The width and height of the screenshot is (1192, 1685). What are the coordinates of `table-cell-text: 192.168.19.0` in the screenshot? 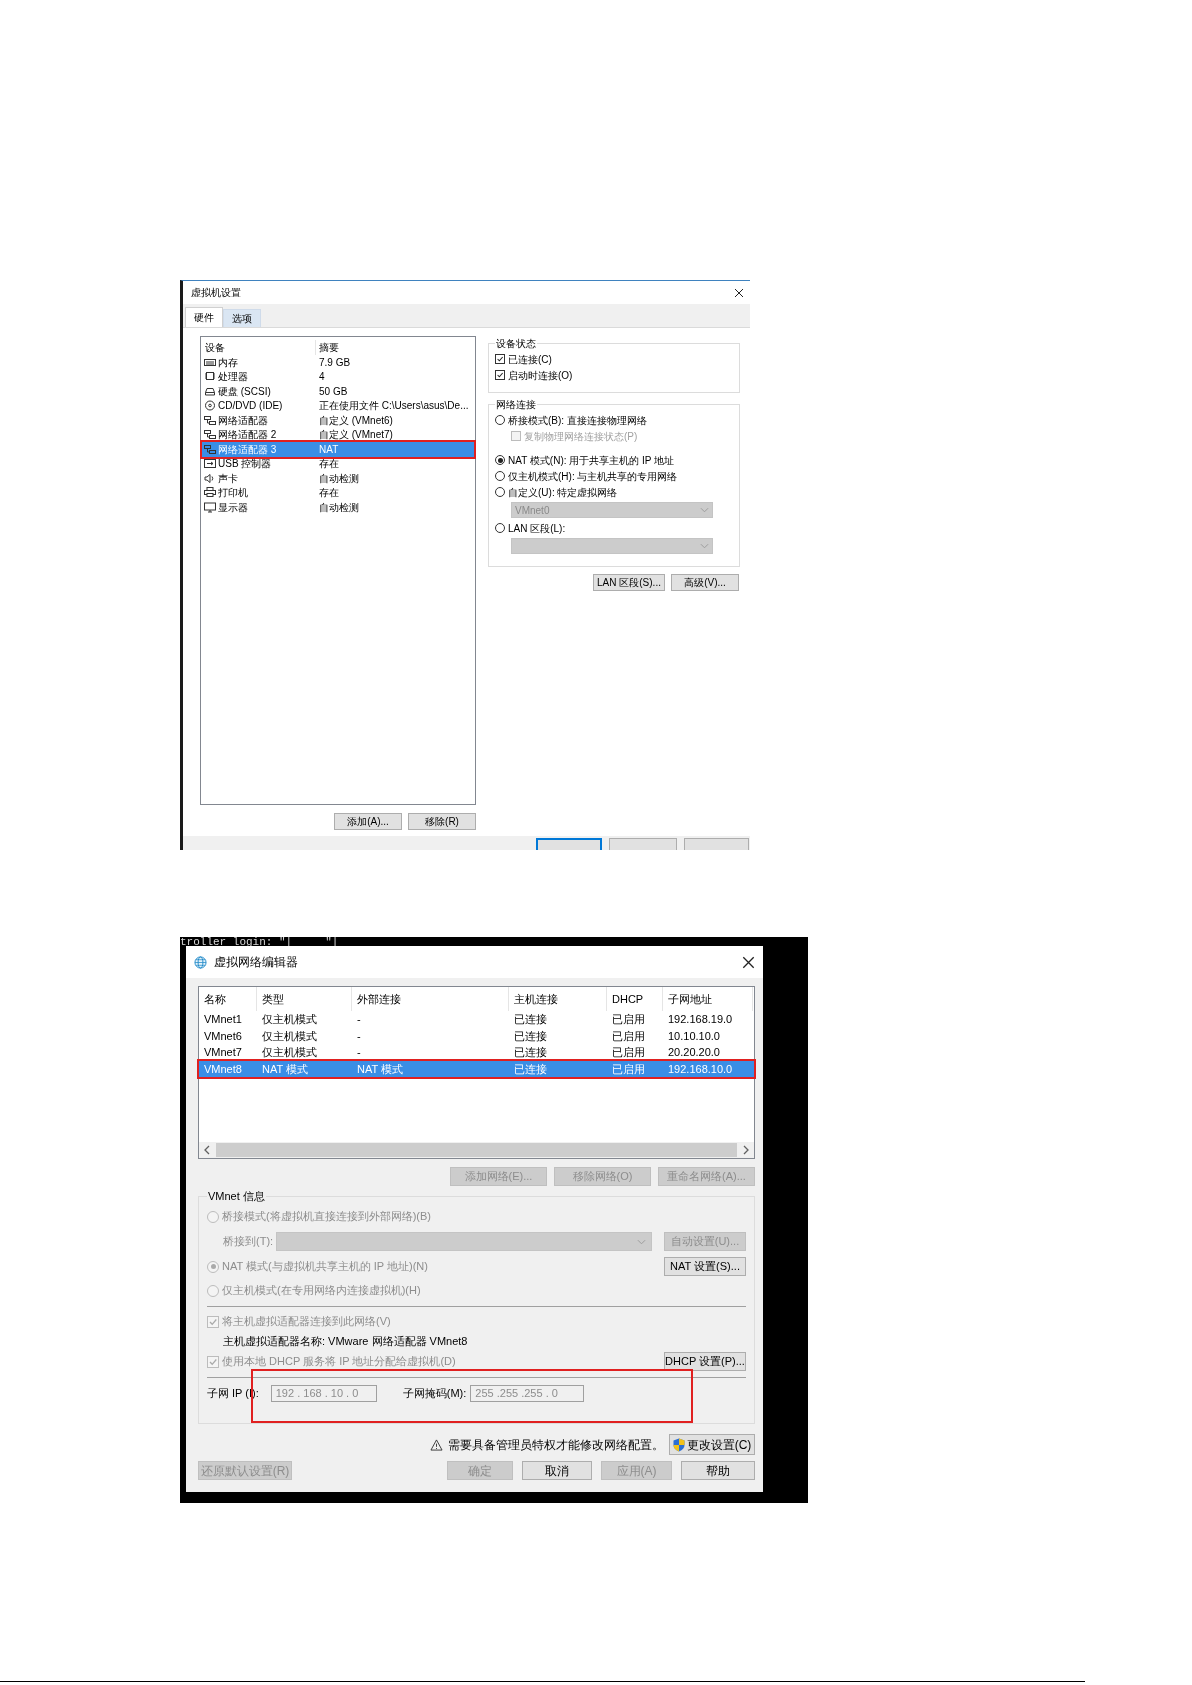 It's located at (700, 1019).